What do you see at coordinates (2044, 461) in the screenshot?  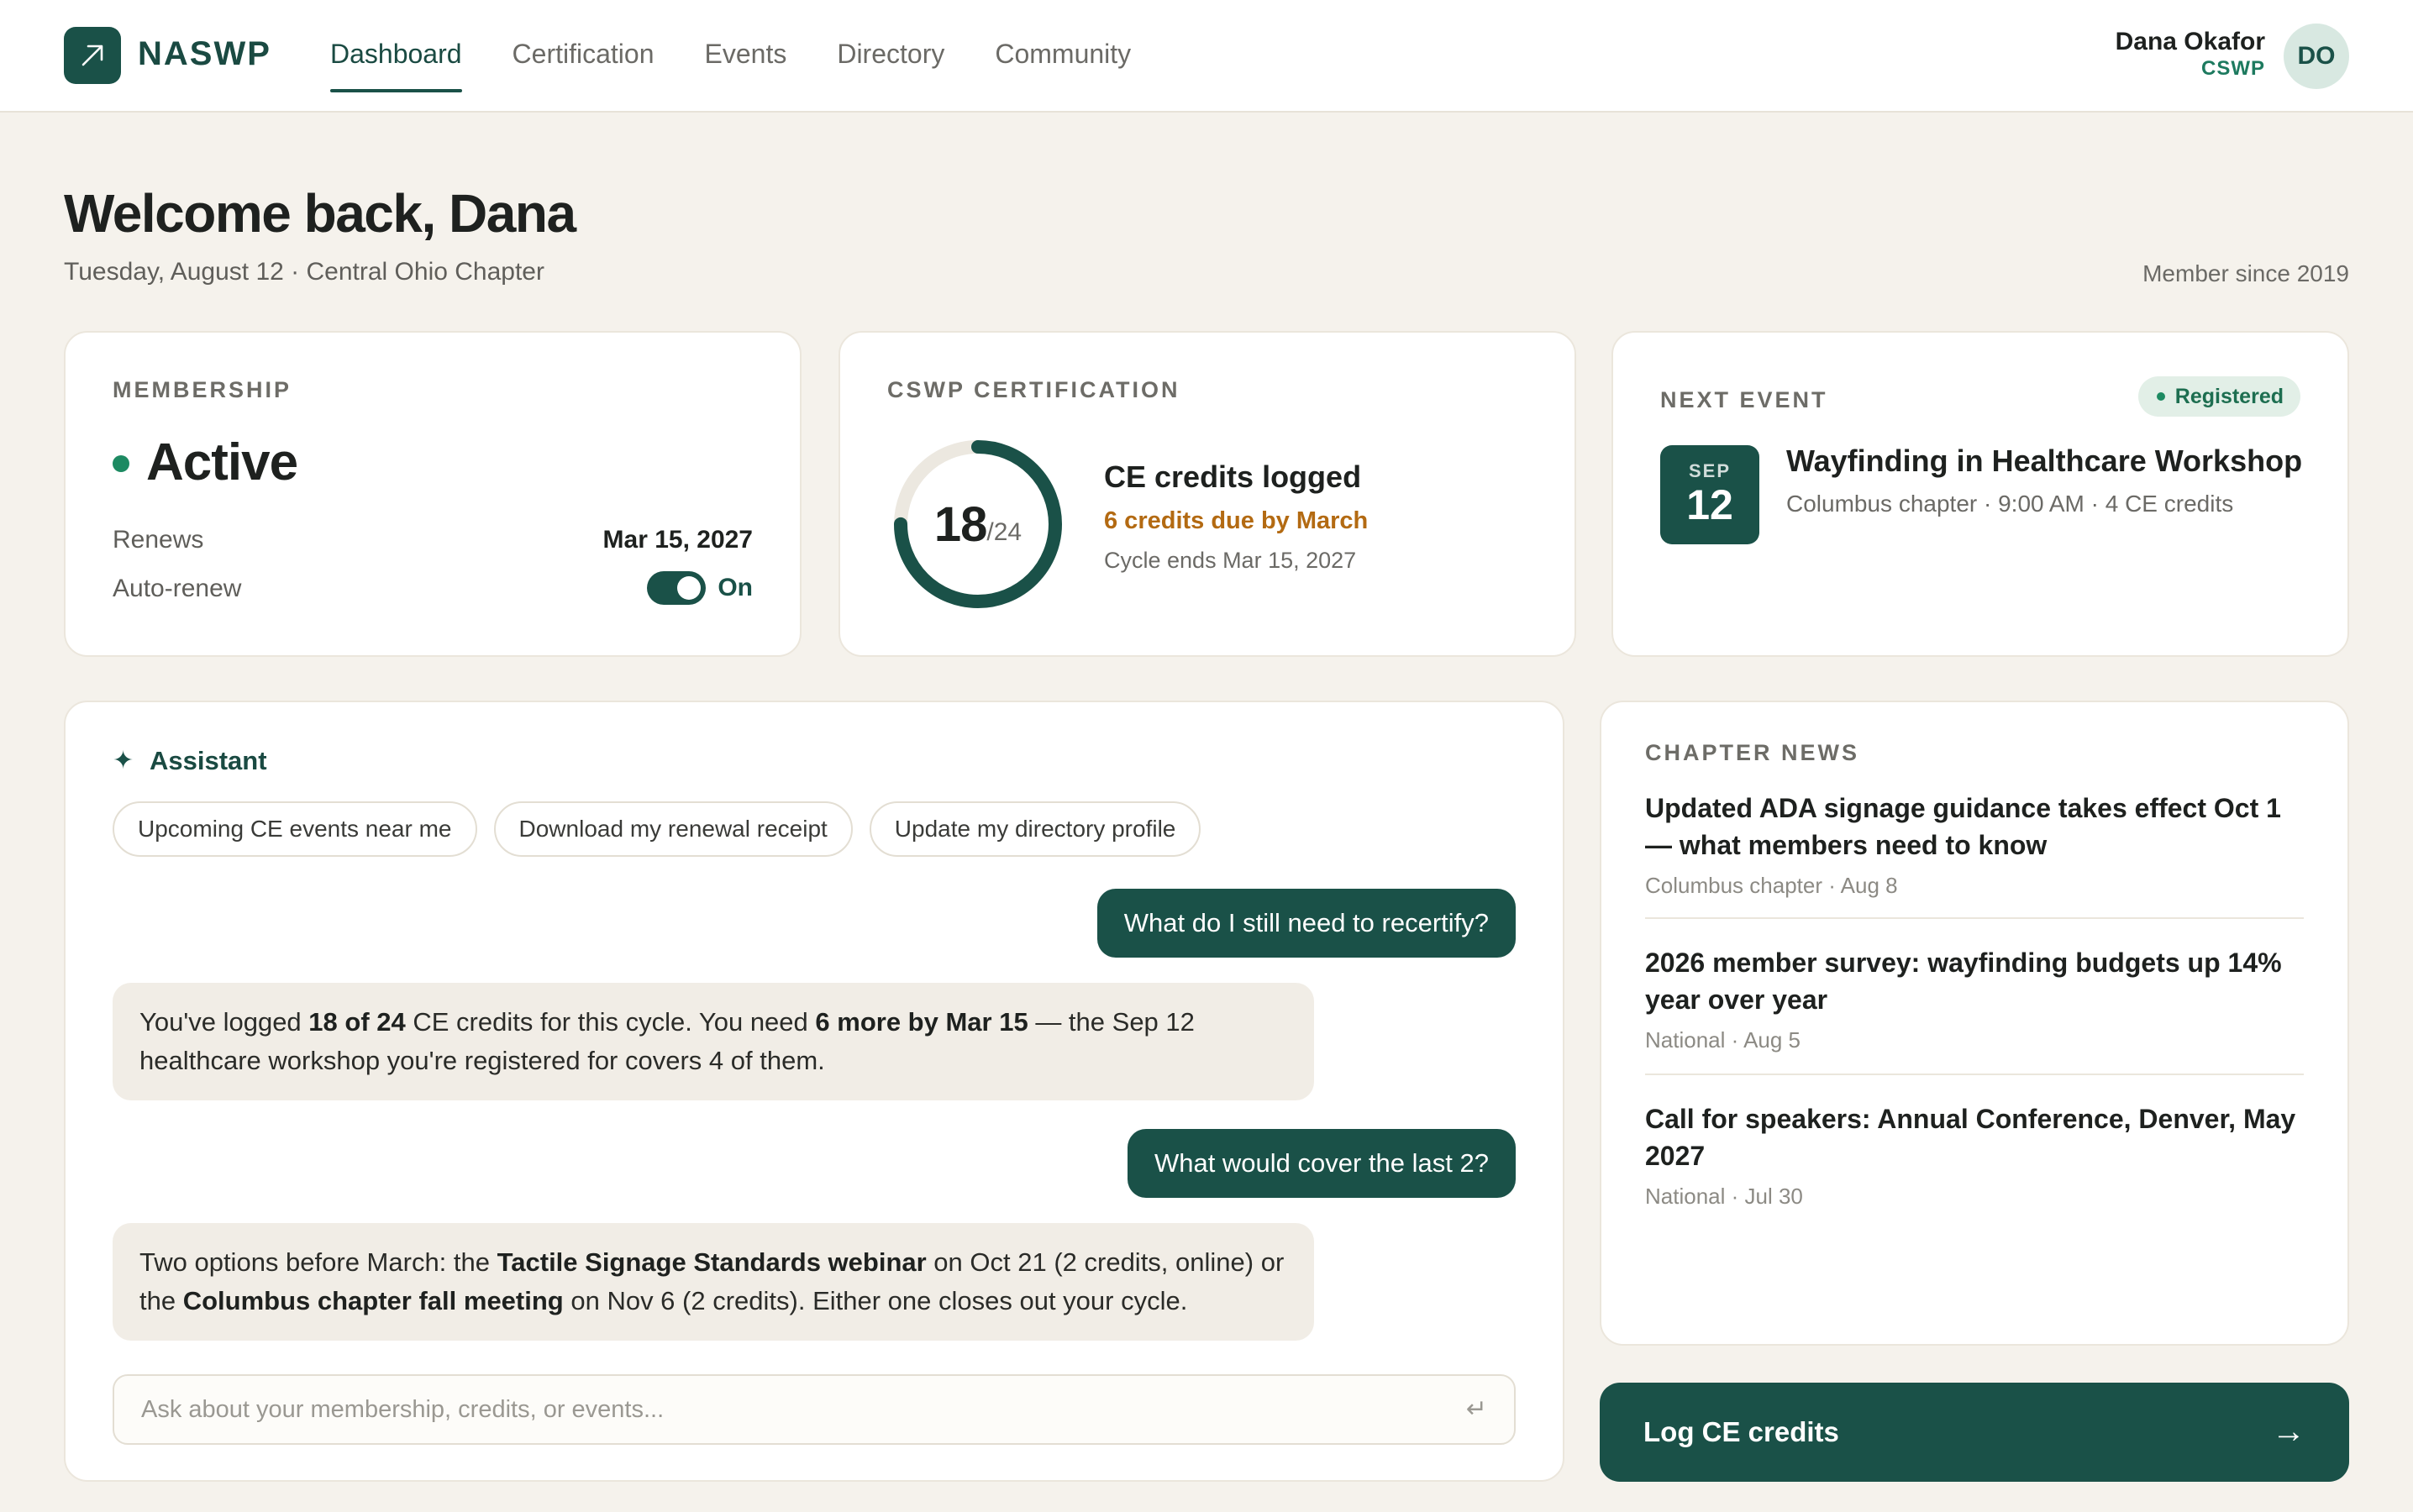 I see `event-title: Wayfinding in Healthcare Workshop` at bounding box center [2044, 461].